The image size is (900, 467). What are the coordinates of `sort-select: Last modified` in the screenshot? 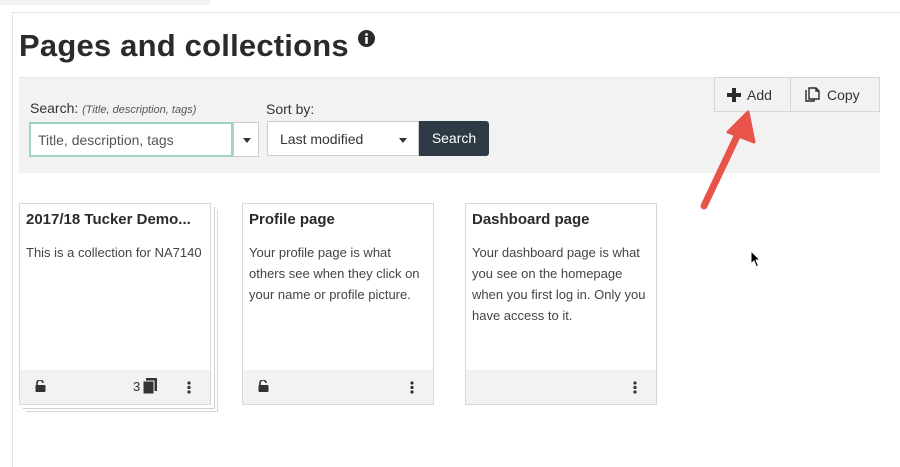 It's located at (343, 138).